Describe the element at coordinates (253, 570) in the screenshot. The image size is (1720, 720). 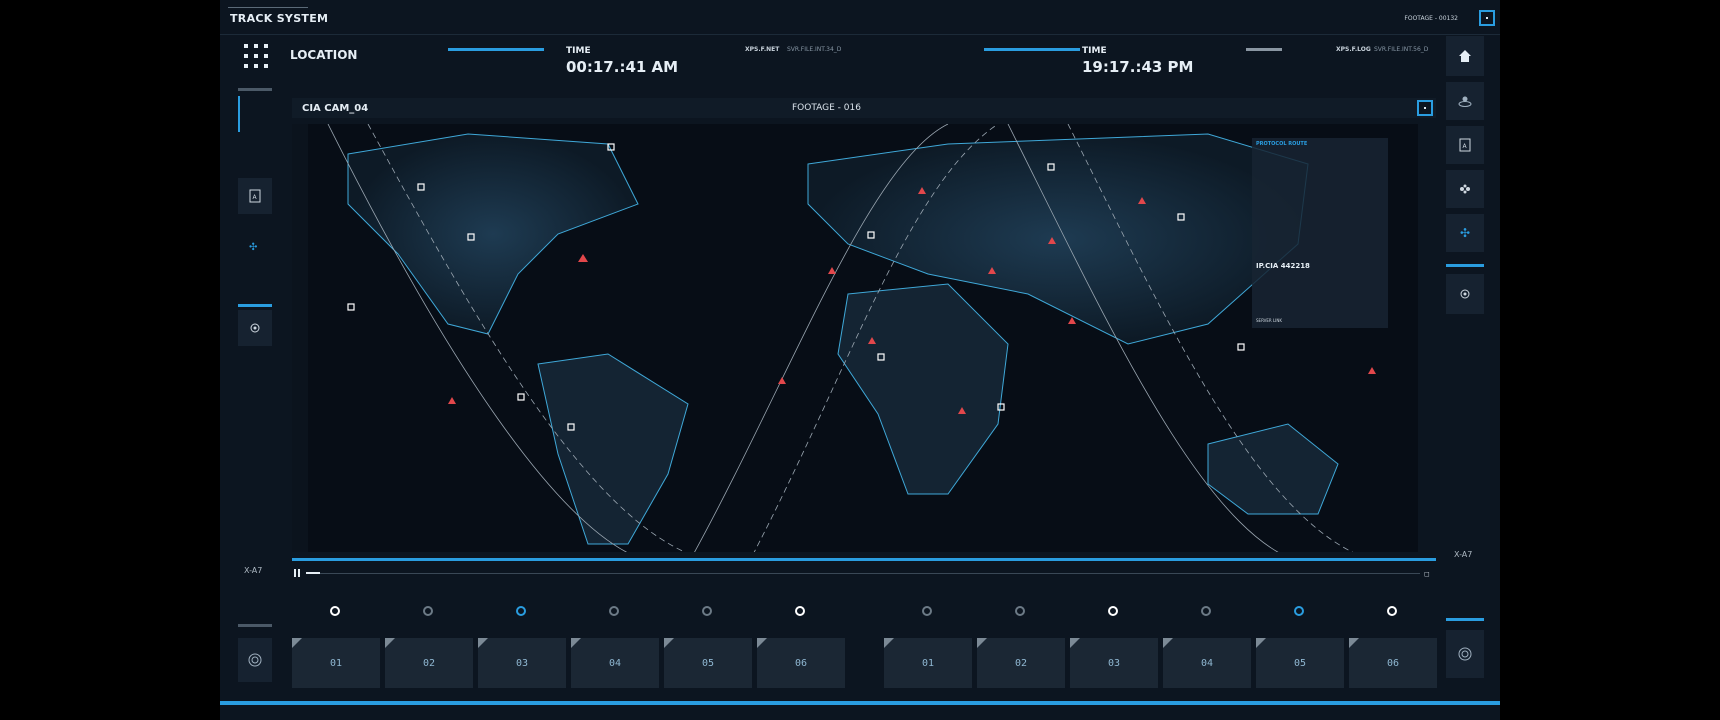
I see `left-xa7-label: X-A7` at that location.